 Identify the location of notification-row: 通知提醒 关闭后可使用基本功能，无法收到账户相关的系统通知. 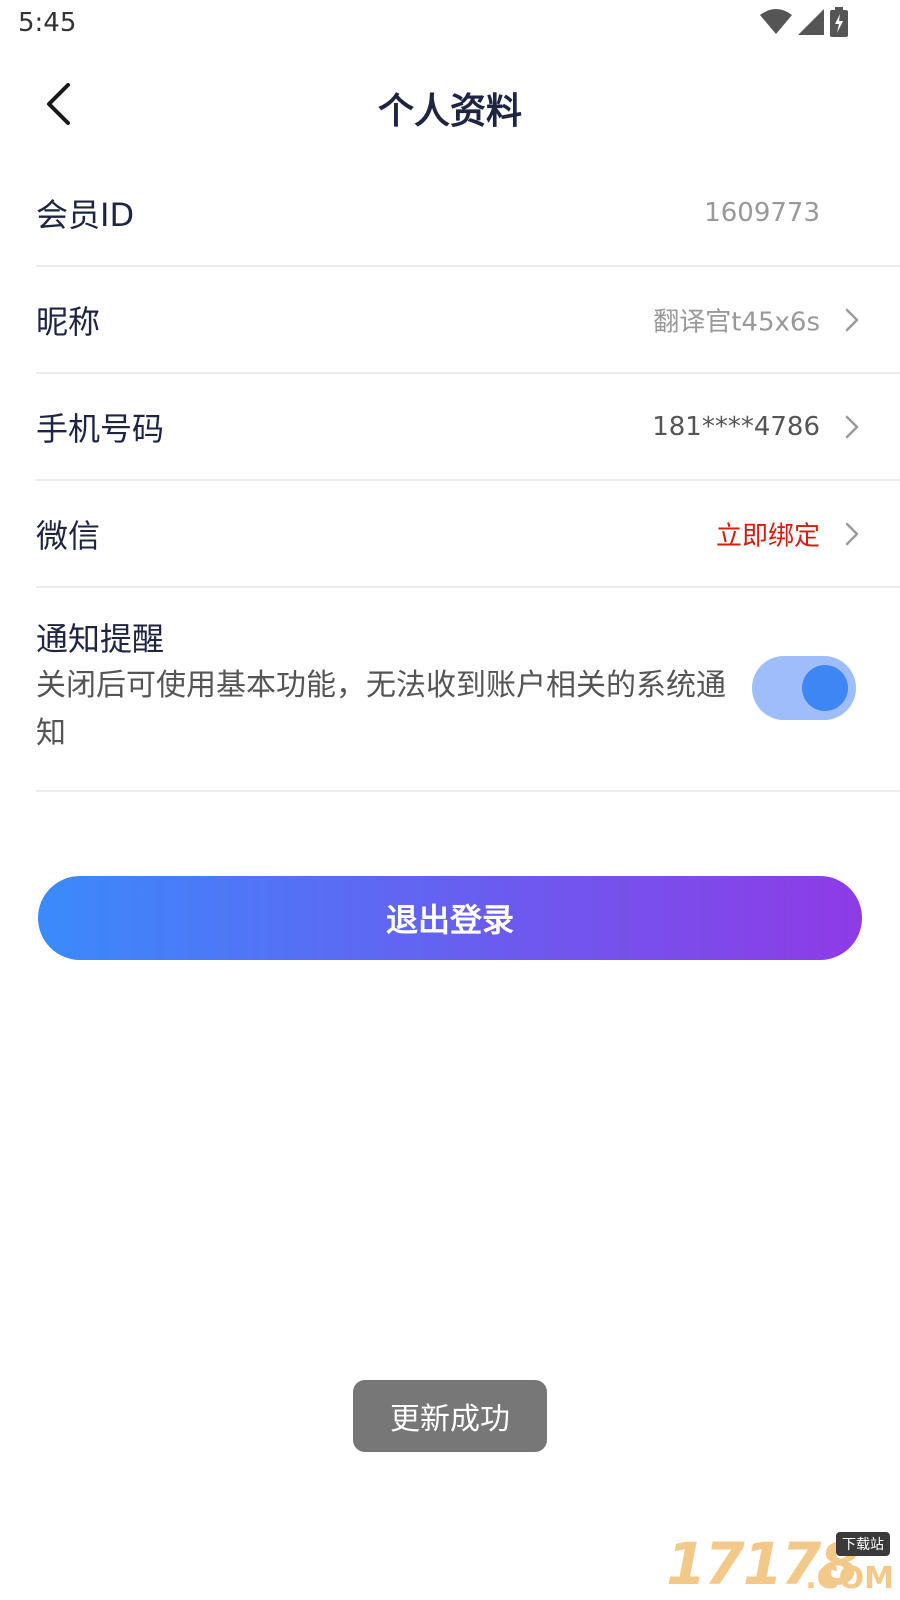
(468, 690).